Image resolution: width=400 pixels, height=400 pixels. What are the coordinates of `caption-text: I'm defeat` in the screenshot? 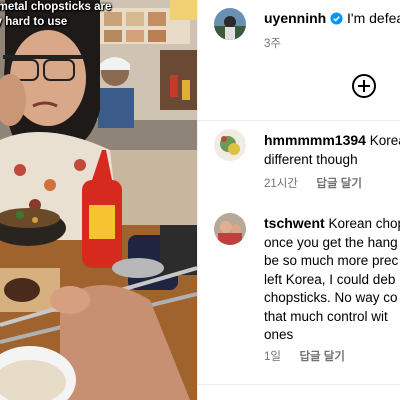 It's located at (373, 18).